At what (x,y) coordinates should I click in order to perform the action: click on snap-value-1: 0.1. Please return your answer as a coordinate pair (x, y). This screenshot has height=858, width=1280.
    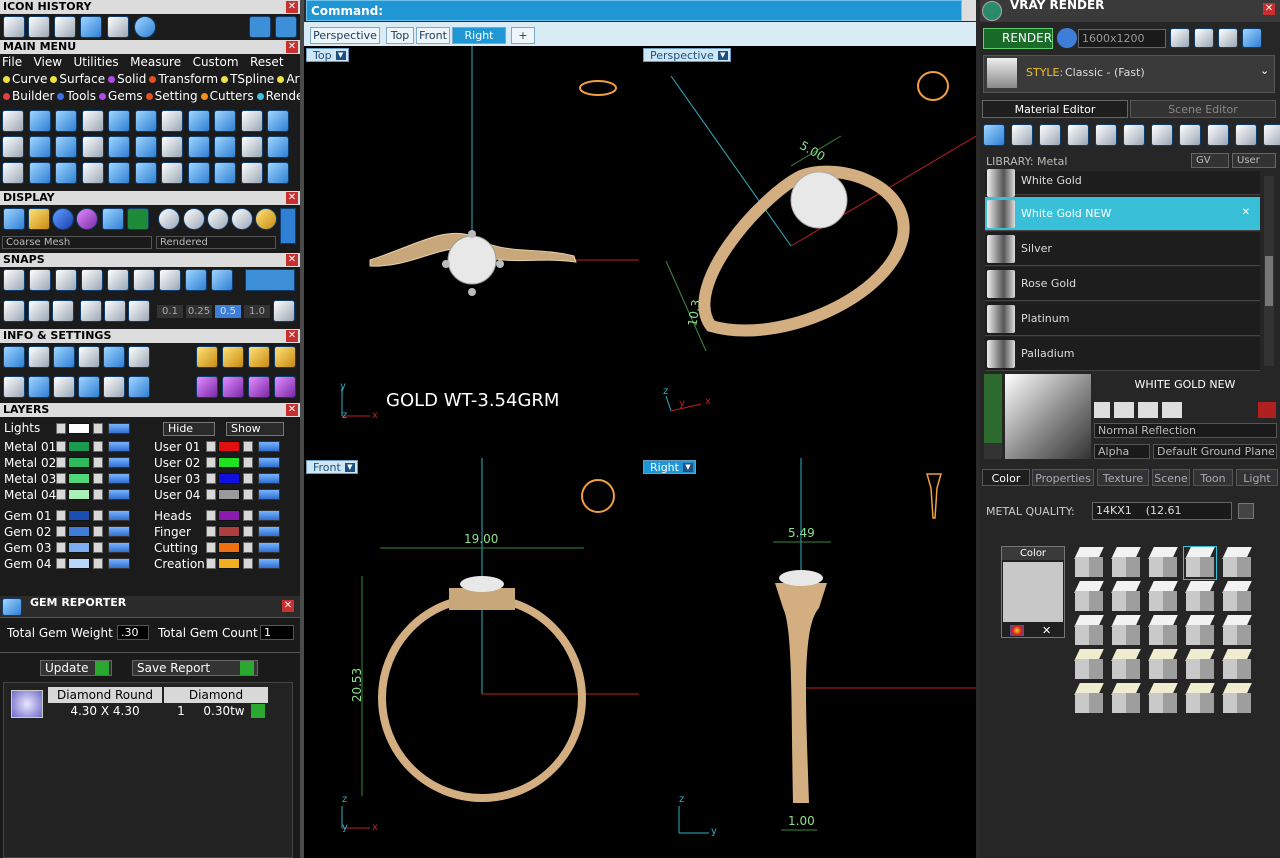
    Looking at the image, I should click on (170, 311).